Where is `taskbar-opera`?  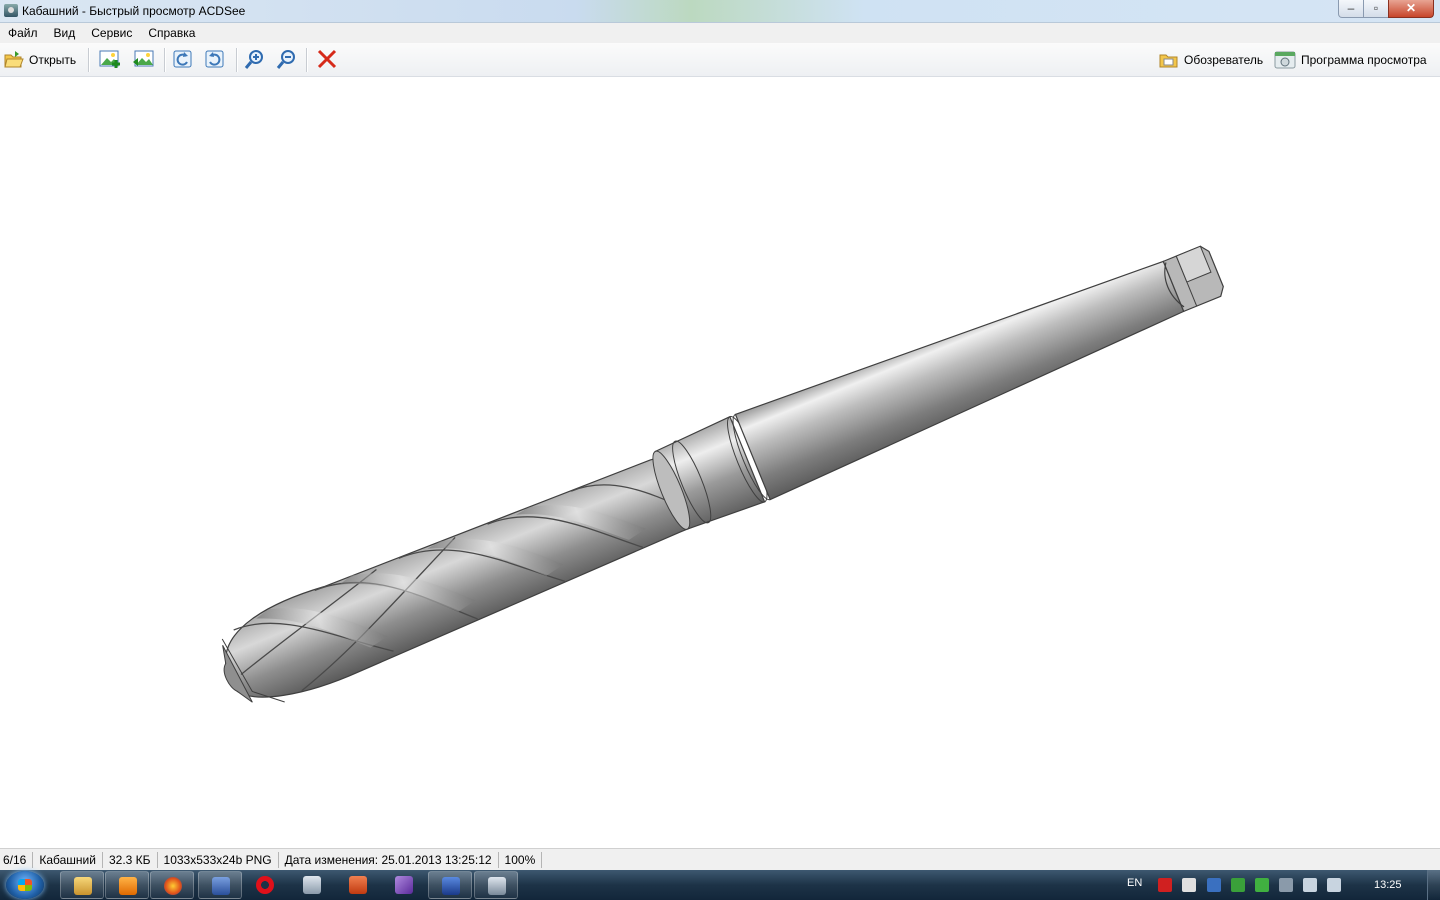 taskbar-opera is located at coordinates (265, 885).